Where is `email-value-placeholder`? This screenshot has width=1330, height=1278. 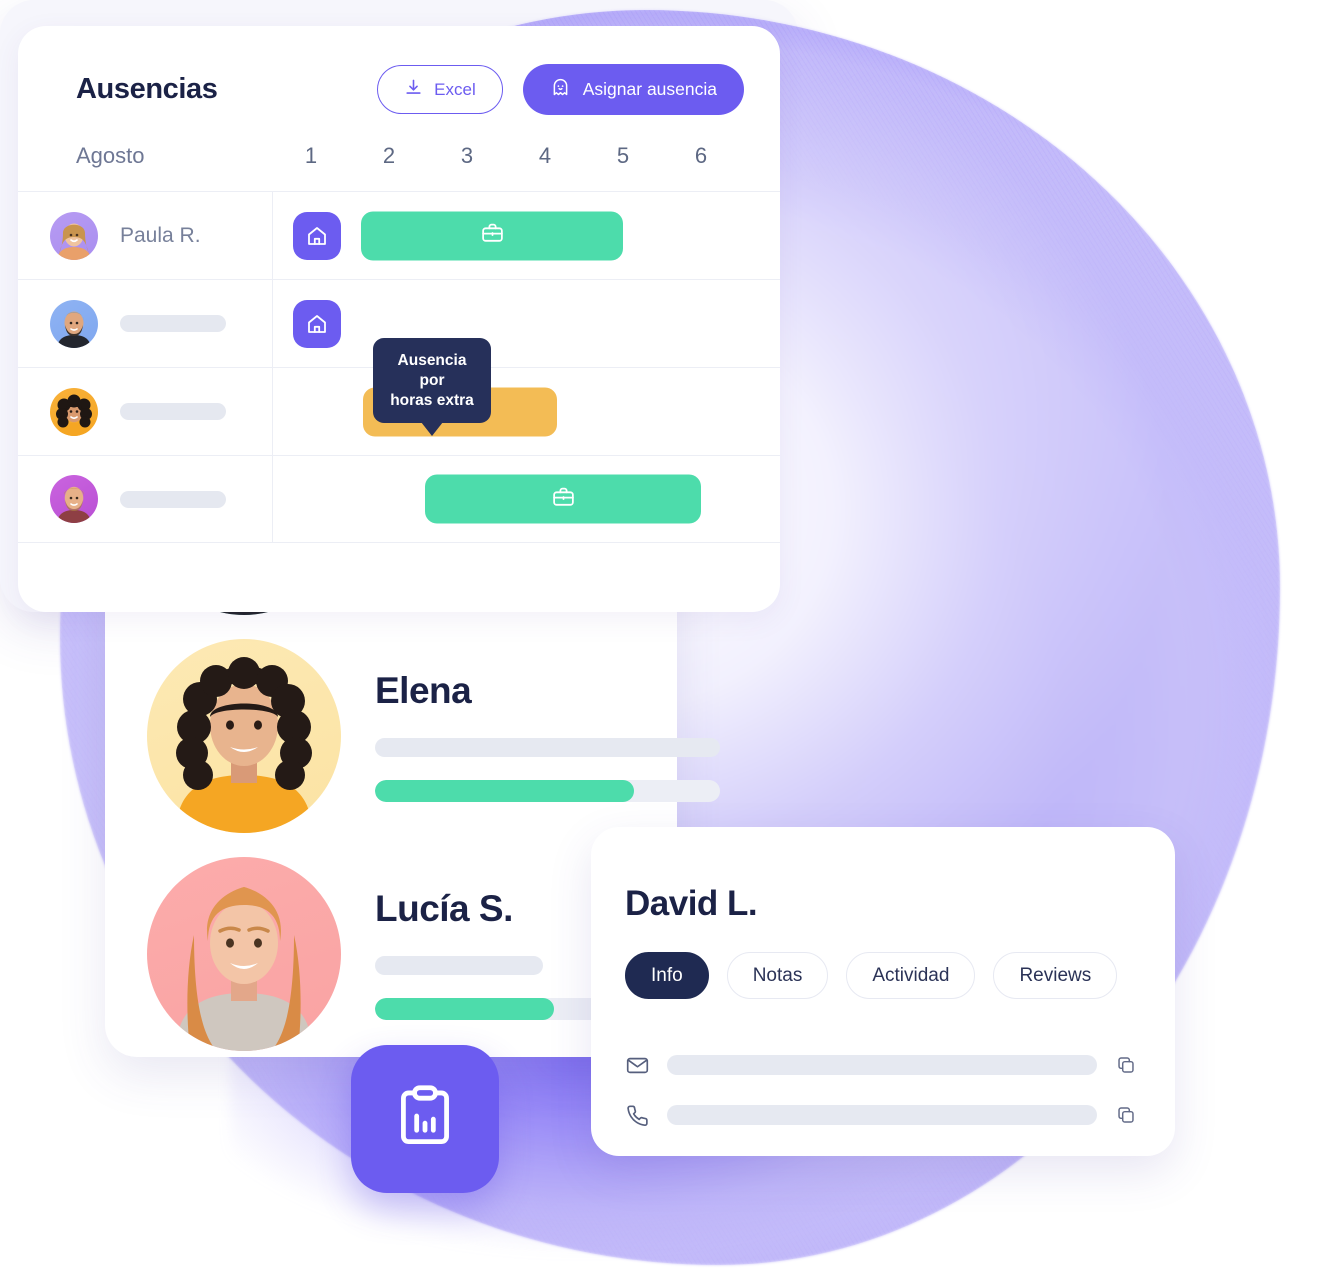
email-value-placeholder is located at coordinates (882, 1065).